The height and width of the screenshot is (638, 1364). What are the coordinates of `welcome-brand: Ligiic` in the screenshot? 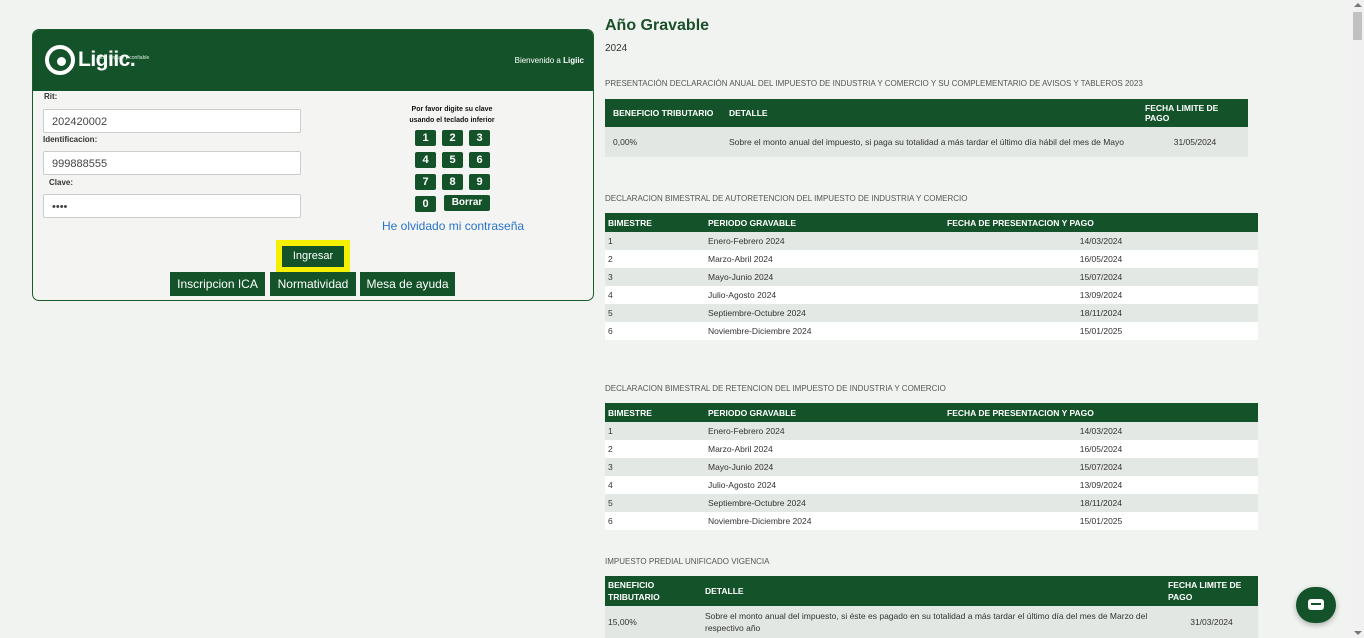 It's located at (573, 60).